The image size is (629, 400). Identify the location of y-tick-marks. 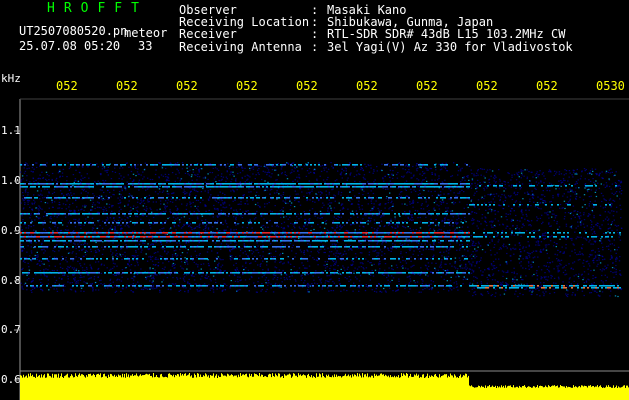
(17, 255).